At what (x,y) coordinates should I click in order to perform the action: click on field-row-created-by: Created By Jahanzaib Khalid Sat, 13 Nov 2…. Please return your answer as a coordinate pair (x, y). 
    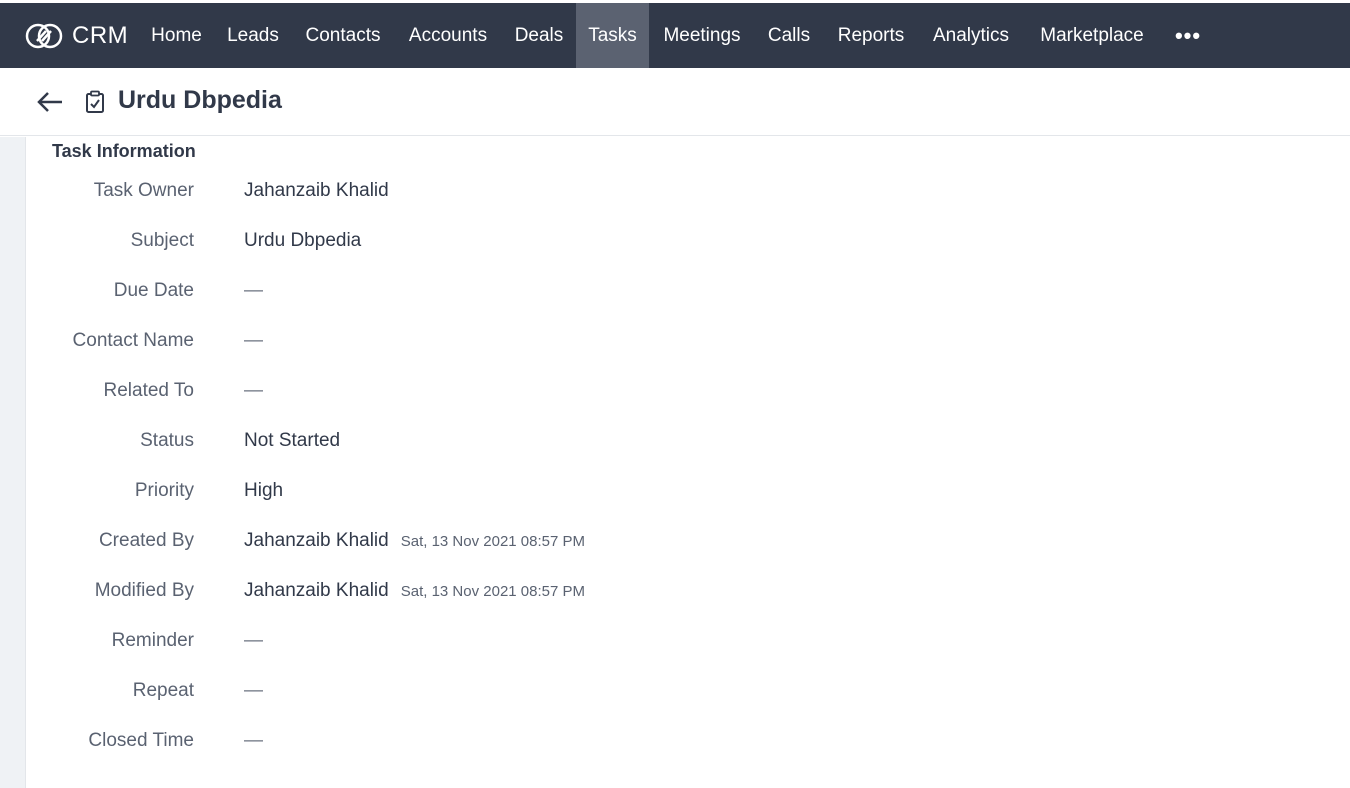
    Looking at the image, I should click on (676, 545).